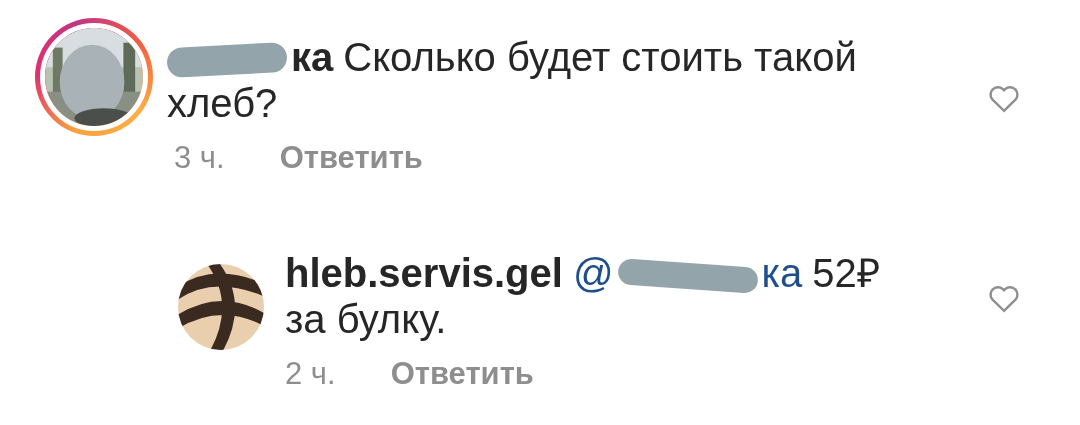  I want to click on author-name: ка, so click(312, 57).